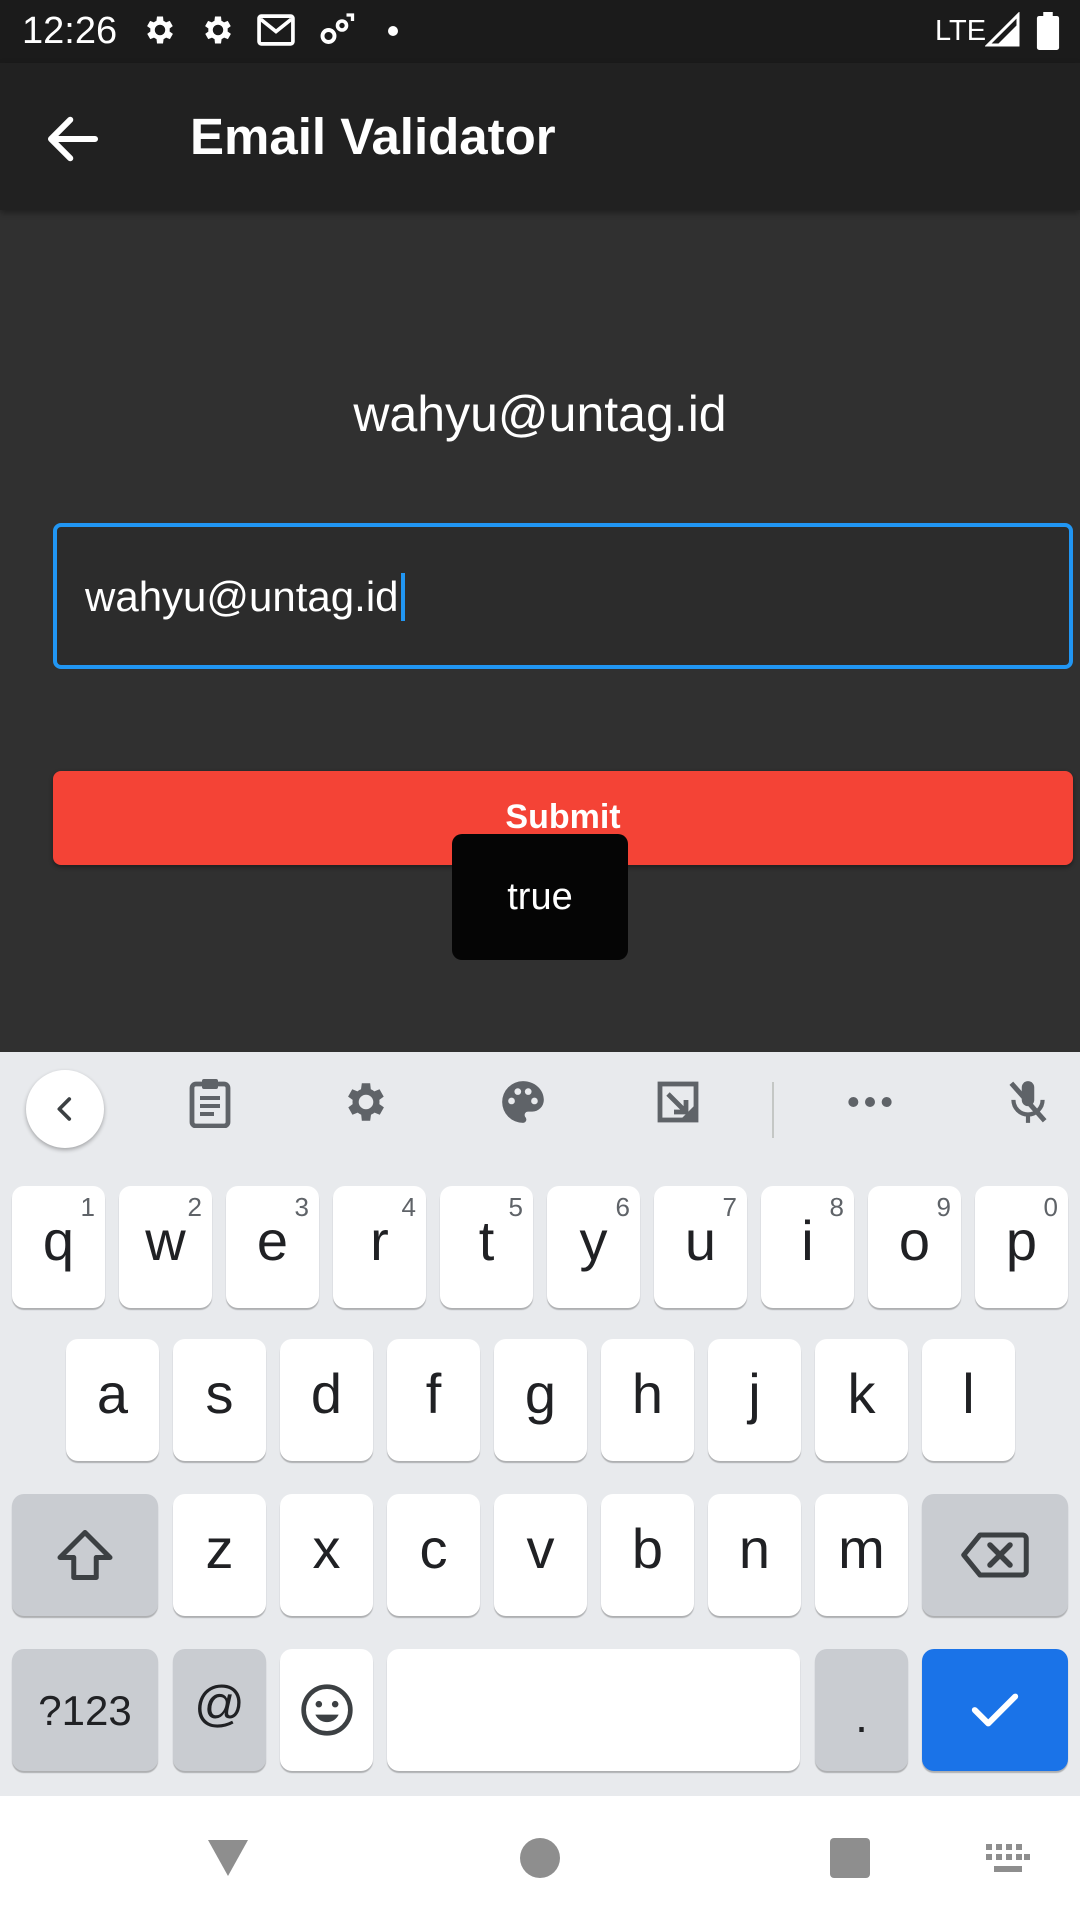  I want to click on key-label: ., so click(861, 1716).